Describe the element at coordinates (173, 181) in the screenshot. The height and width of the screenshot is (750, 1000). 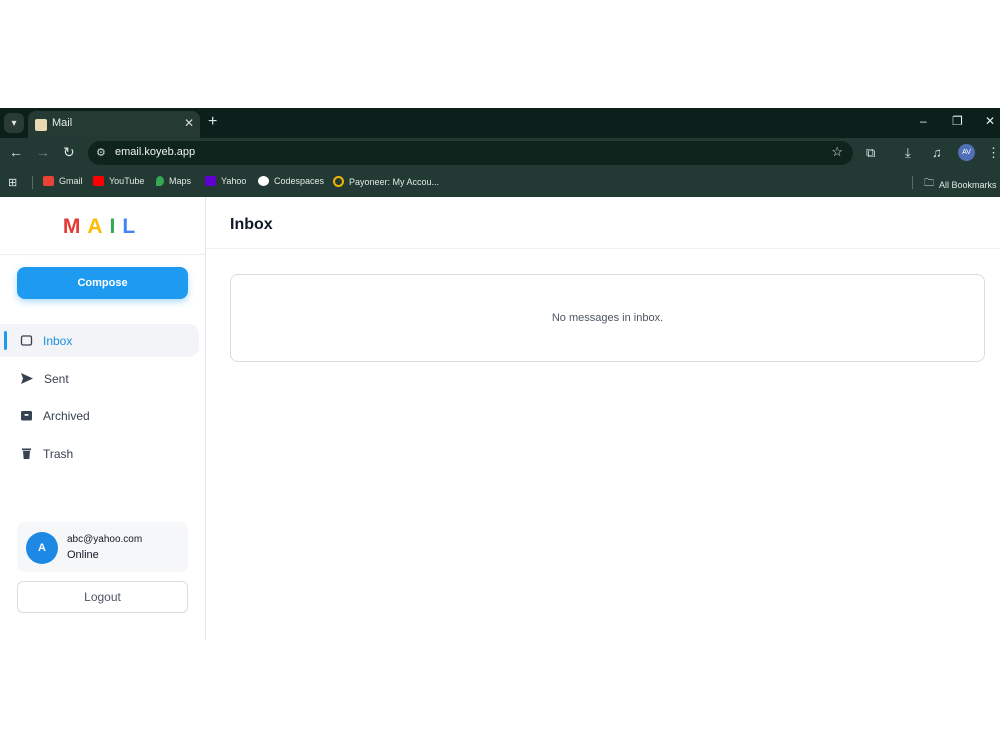
I see `bookmark-maps: Maps` at that location.